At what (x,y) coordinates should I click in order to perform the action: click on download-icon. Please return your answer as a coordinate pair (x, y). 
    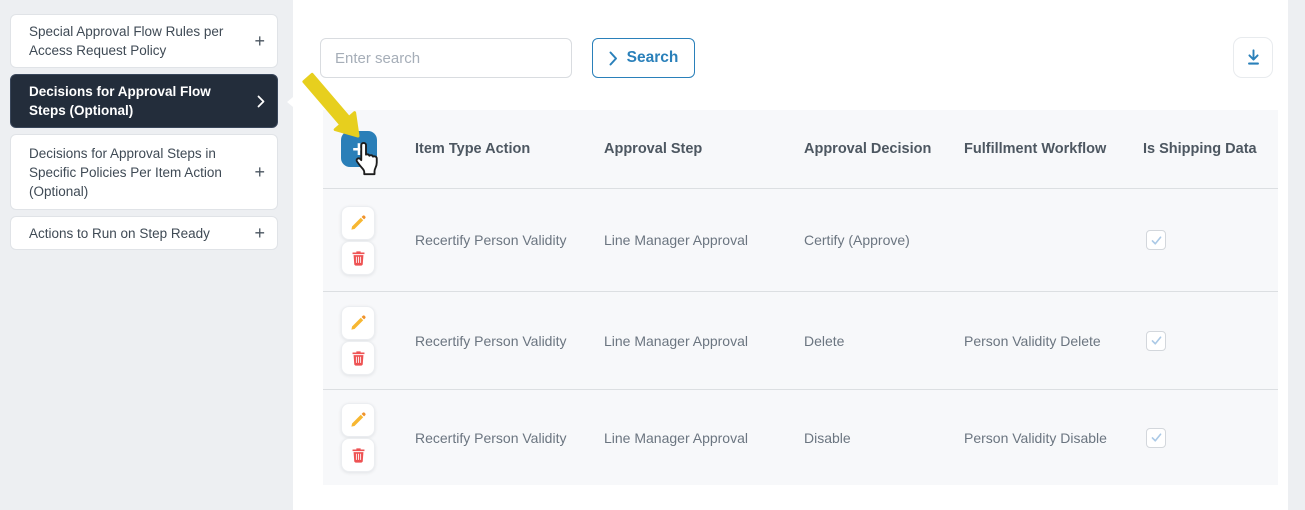
    Looking at the image, I should click on (1253, 57).